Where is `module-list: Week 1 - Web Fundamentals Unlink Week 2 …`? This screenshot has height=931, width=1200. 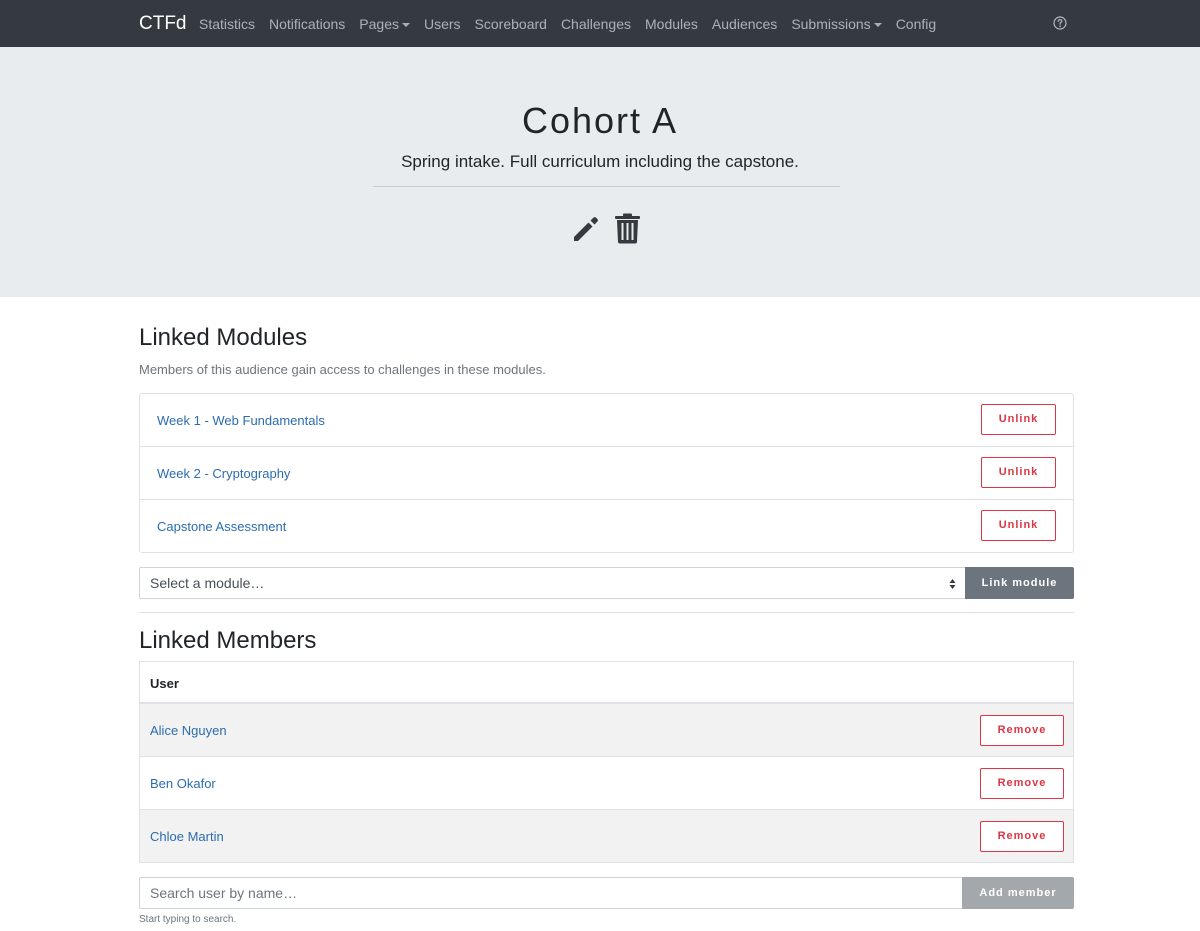
module-list: Week 1 - Web Fundamentals Unlink Week 2 … is located at coordinates (606, 473).